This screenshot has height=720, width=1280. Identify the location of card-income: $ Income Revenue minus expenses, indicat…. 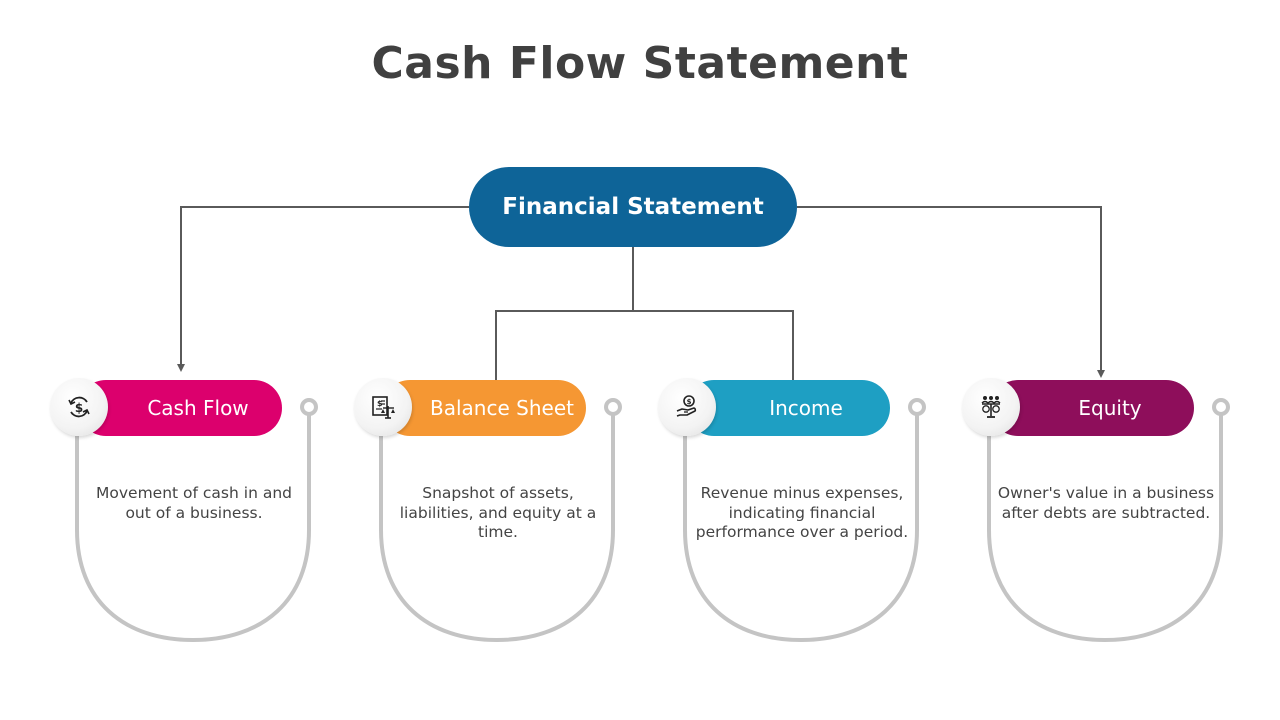
(798, 514).